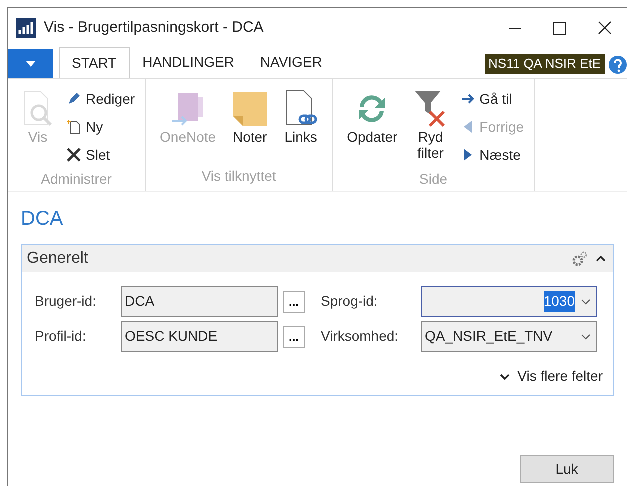 This screenshot has width=627, height=486. I want to click on ribbon-button: Opdater, so click(372, 127).